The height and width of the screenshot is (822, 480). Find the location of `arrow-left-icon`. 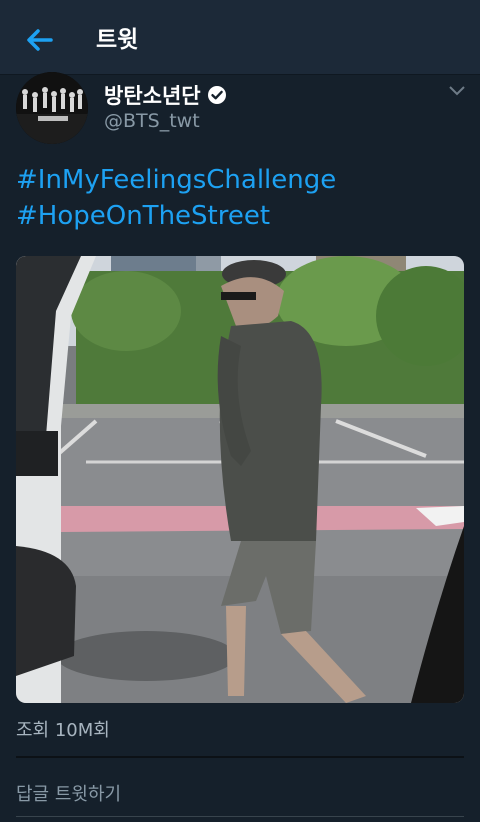

arrow-left-icon is located at coordinates (40, 40).